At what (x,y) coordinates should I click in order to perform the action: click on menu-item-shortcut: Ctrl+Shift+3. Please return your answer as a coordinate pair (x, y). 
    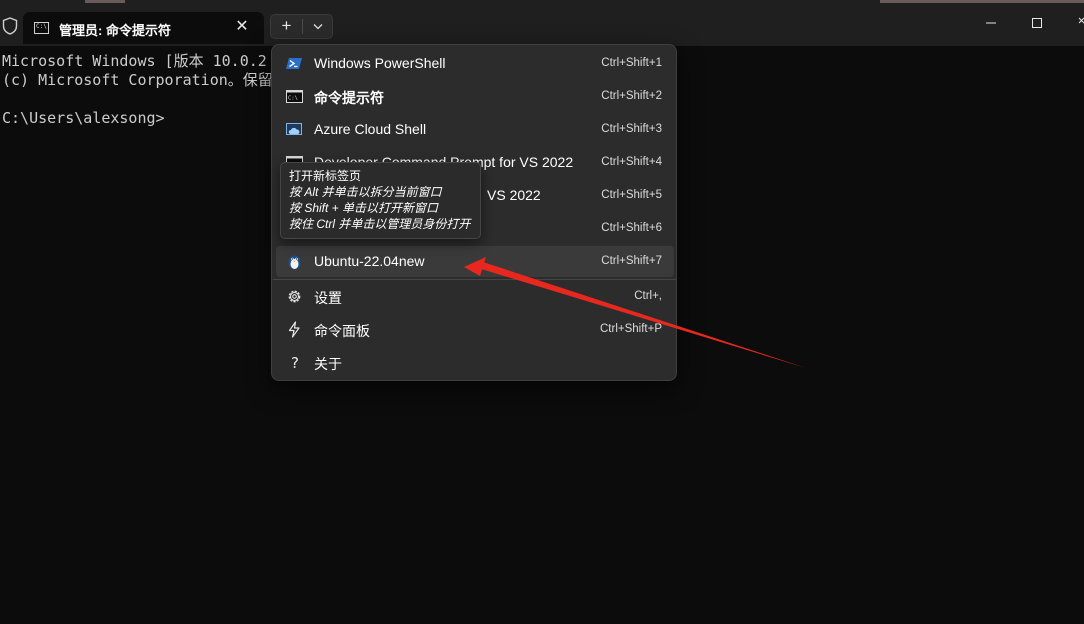
    Looking at the image, I should click on (631, 129).